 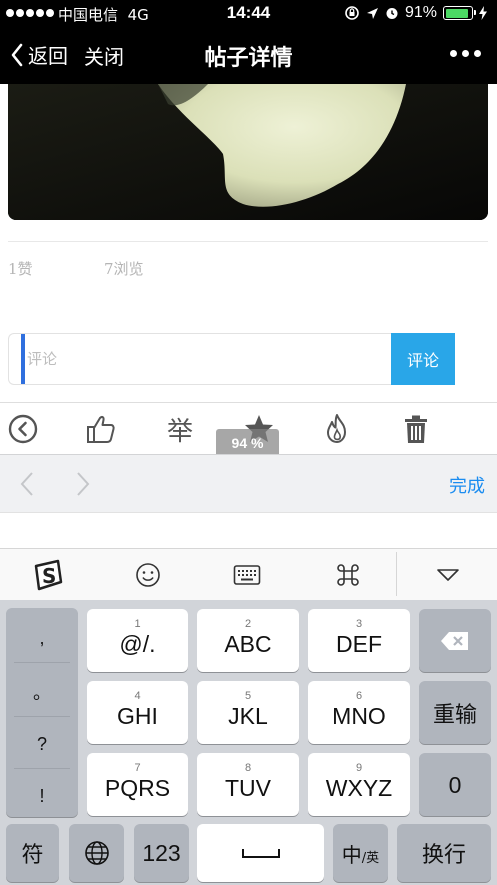 I want to click on next-field-button, so click(x=83, y=484).